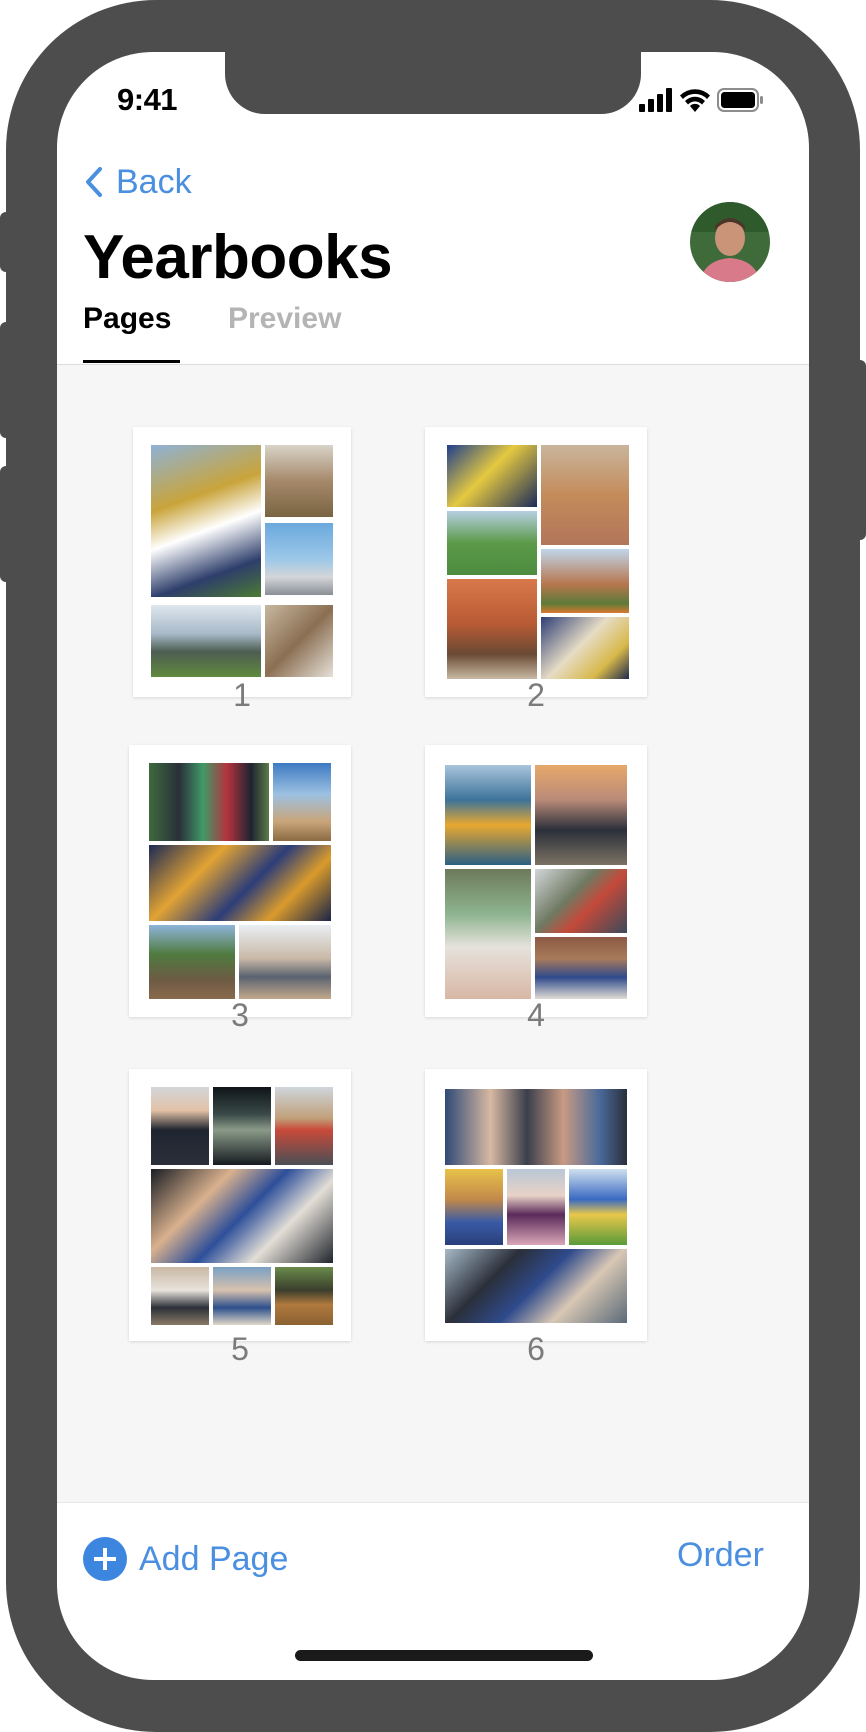 Image resolution: width=866 pixels, height=1732 pixels. Describe the element at coordinates (5, 524) in the screenshot. I see `side-button-volume-down` at that location.